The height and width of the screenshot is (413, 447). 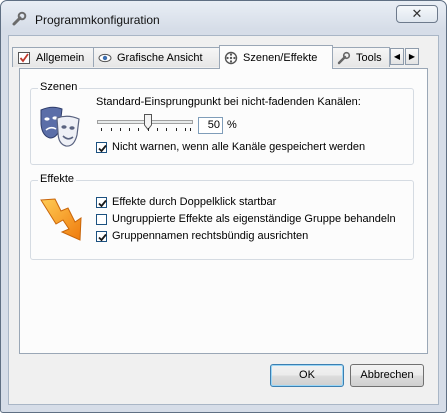 What do you see at coordinates (160, 57) in the screenshot?
I see `tab-grafische-ansicht-label: Grafische Ansicht` at bounding box center [160, 57].